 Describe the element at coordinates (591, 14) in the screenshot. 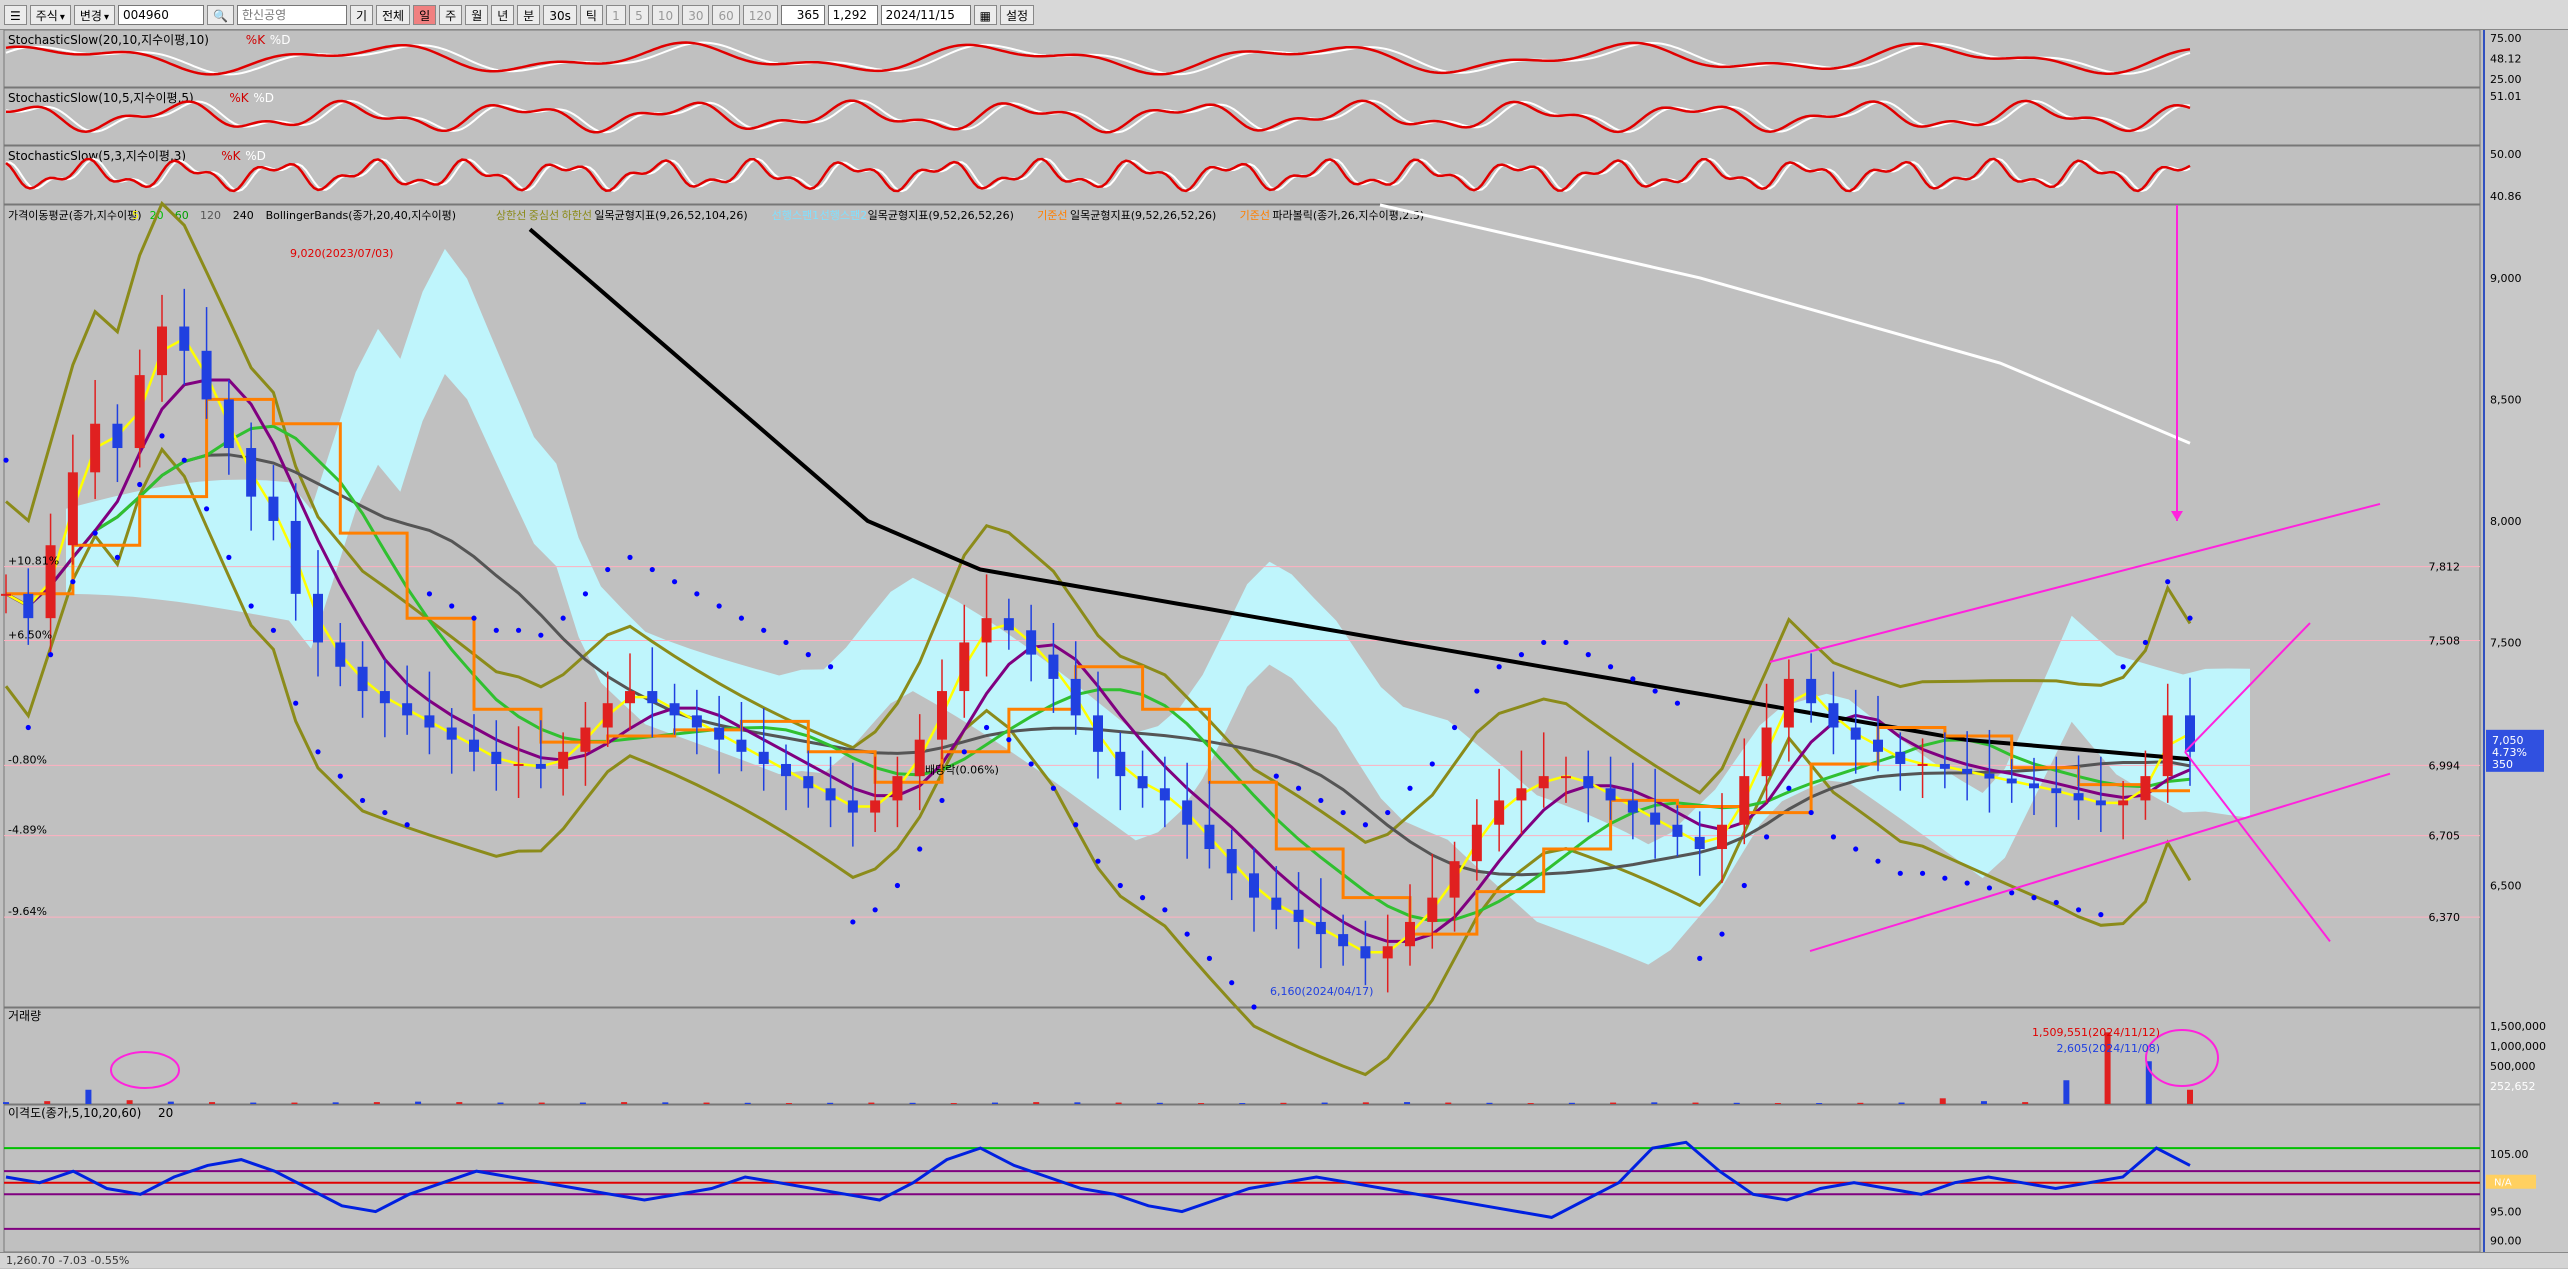

I see `period-button-tick: 틱` at that location.